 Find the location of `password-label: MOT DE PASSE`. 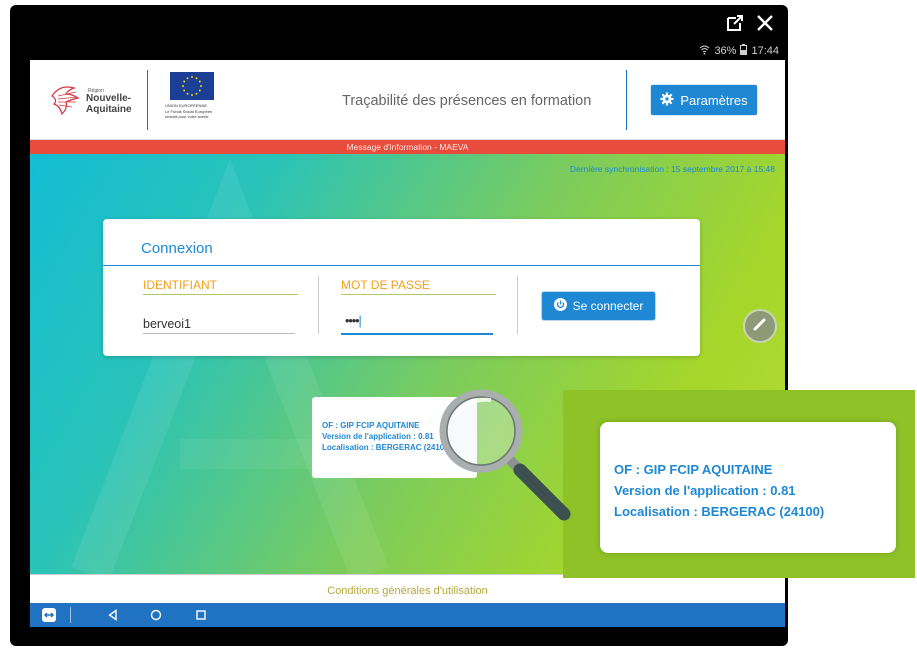

password-label: MOT DE PASSE is located at coordinates (385, 285).